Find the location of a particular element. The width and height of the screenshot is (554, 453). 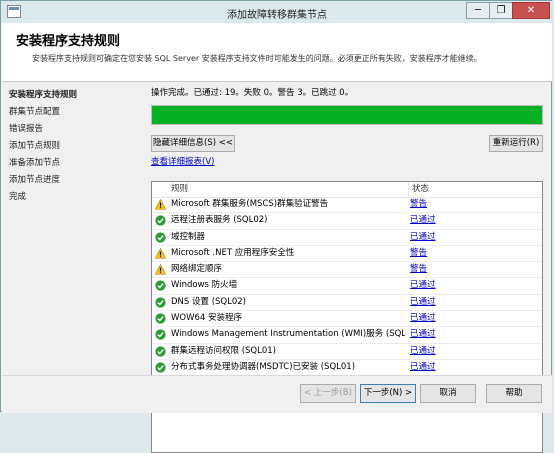

rerun-button: 重新运行(R) is located at coordinates (516, 143).